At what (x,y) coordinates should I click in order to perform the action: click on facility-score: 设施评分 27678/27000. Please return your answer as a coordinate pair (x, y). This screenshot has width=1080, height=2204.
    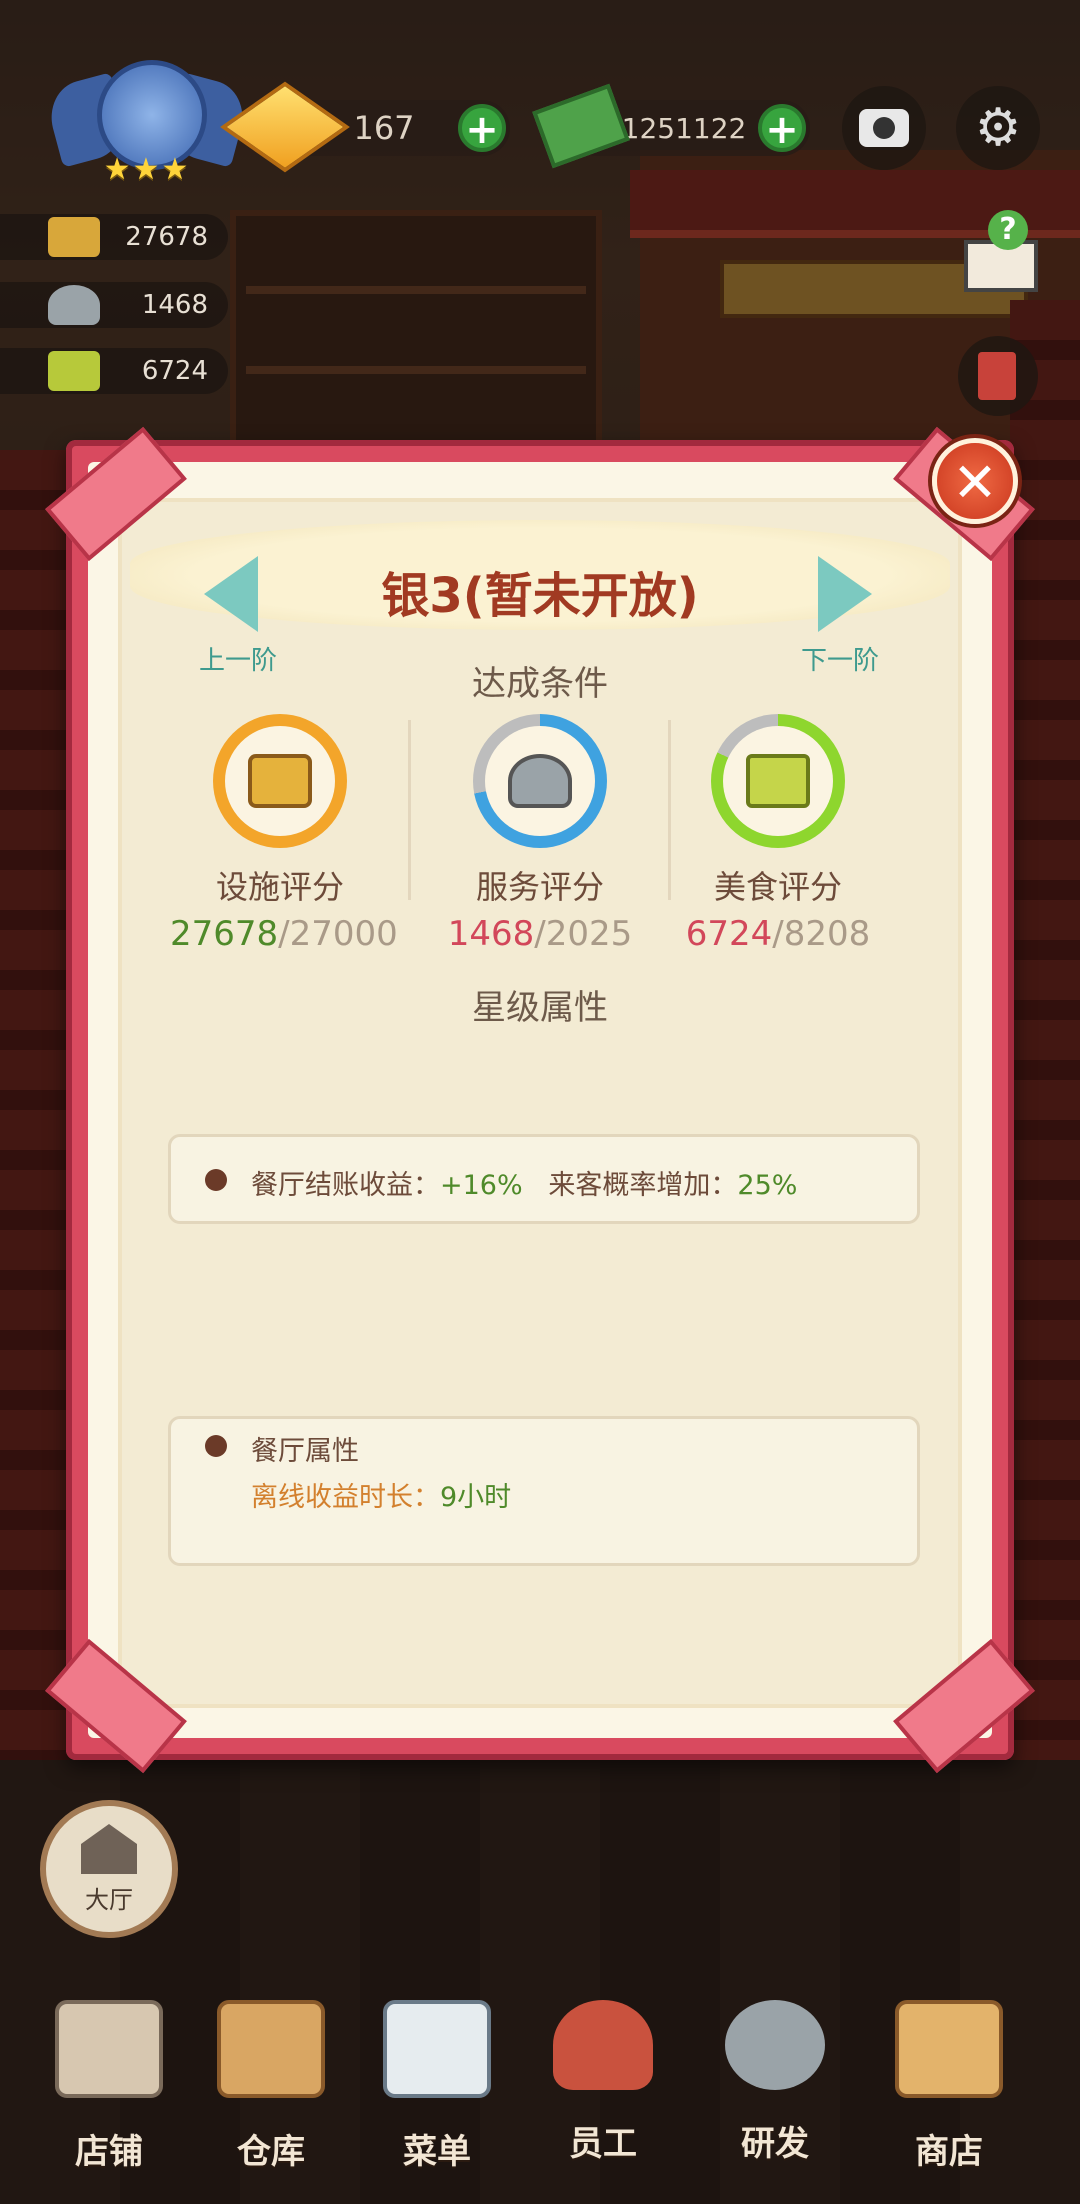
    Looking at the image, I should click on (284, 834).